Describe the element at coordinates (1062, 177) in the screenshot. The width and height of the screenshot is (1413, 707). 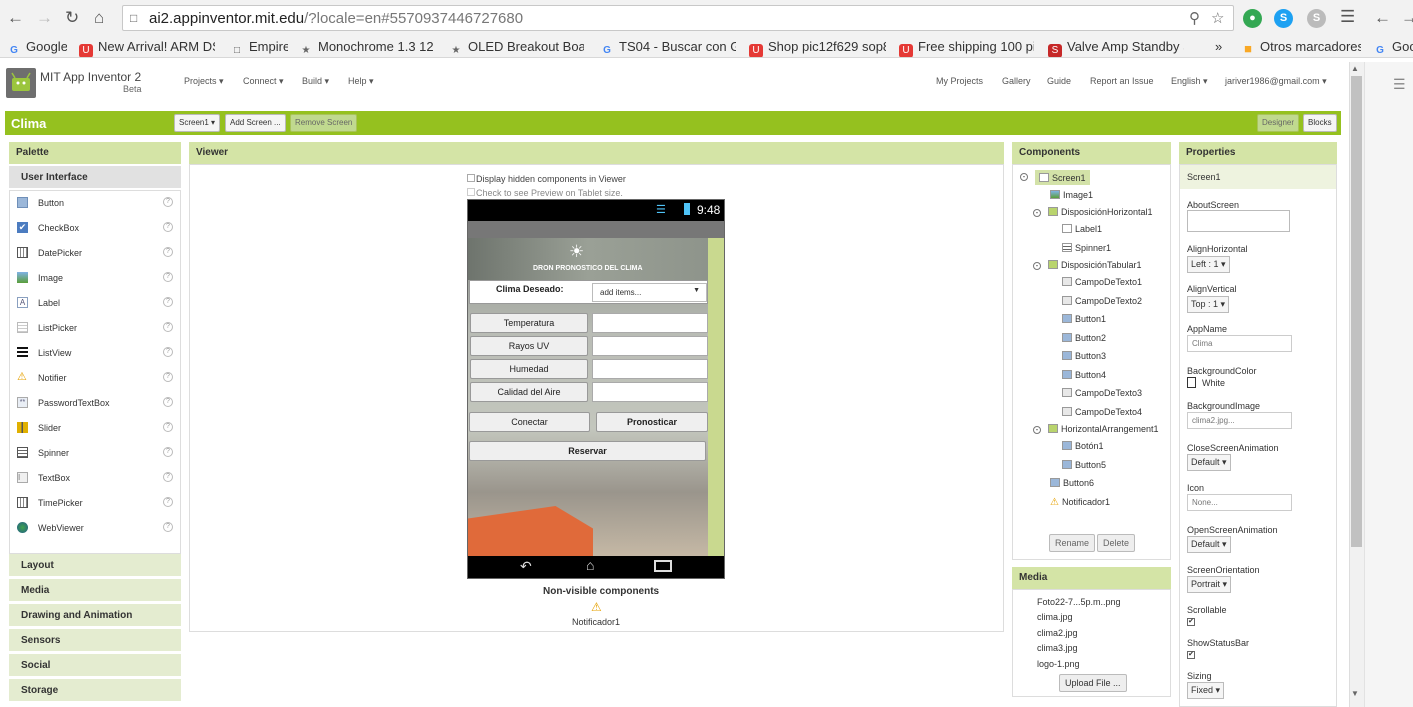
I see `tree-screen1: Screen1` at that location.